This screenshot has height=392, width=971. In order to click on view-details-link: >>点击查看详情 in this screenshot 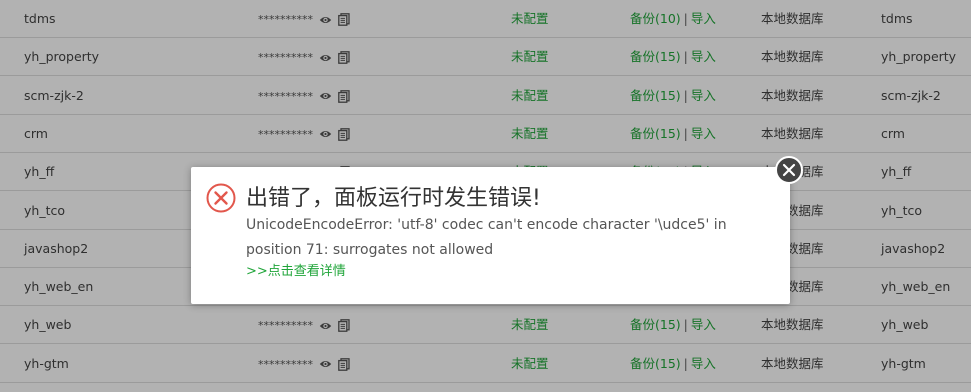, I will do `click(296, 272)`.